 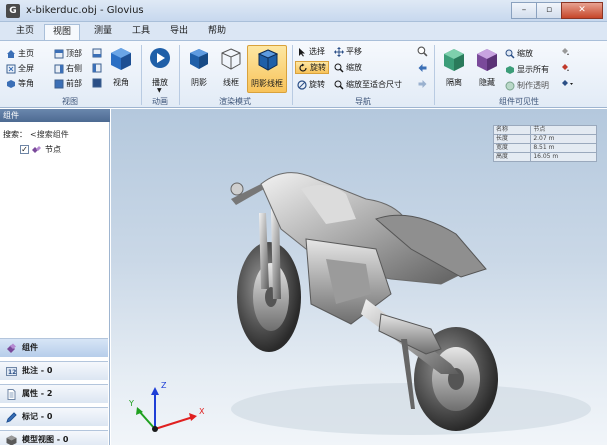 What do you see at coordinates (11, 53) in the screenshot?
I see `home-icon` at bounding box center [11, 53].